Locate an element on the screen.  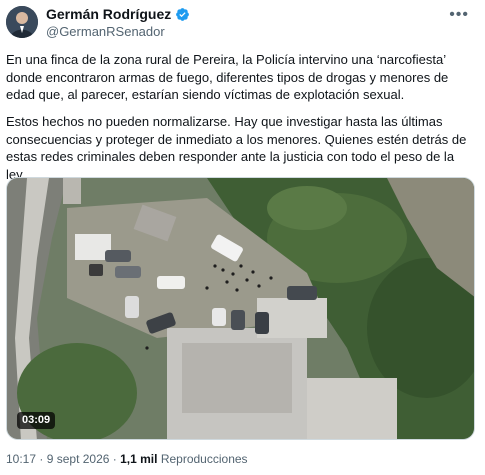
avatar-portrait-icon is located at coordinates (22, 22).